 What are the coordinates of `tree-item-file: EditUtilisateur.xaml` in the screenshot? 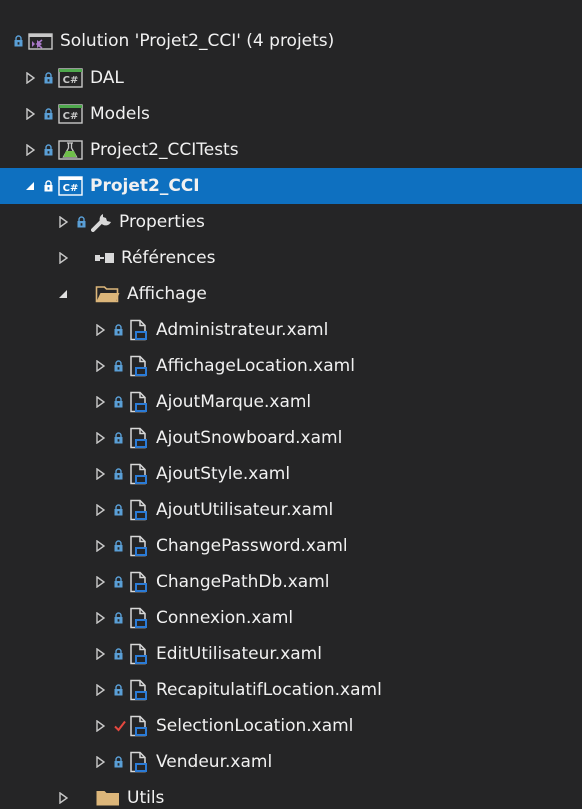 It's located at (291, 654).